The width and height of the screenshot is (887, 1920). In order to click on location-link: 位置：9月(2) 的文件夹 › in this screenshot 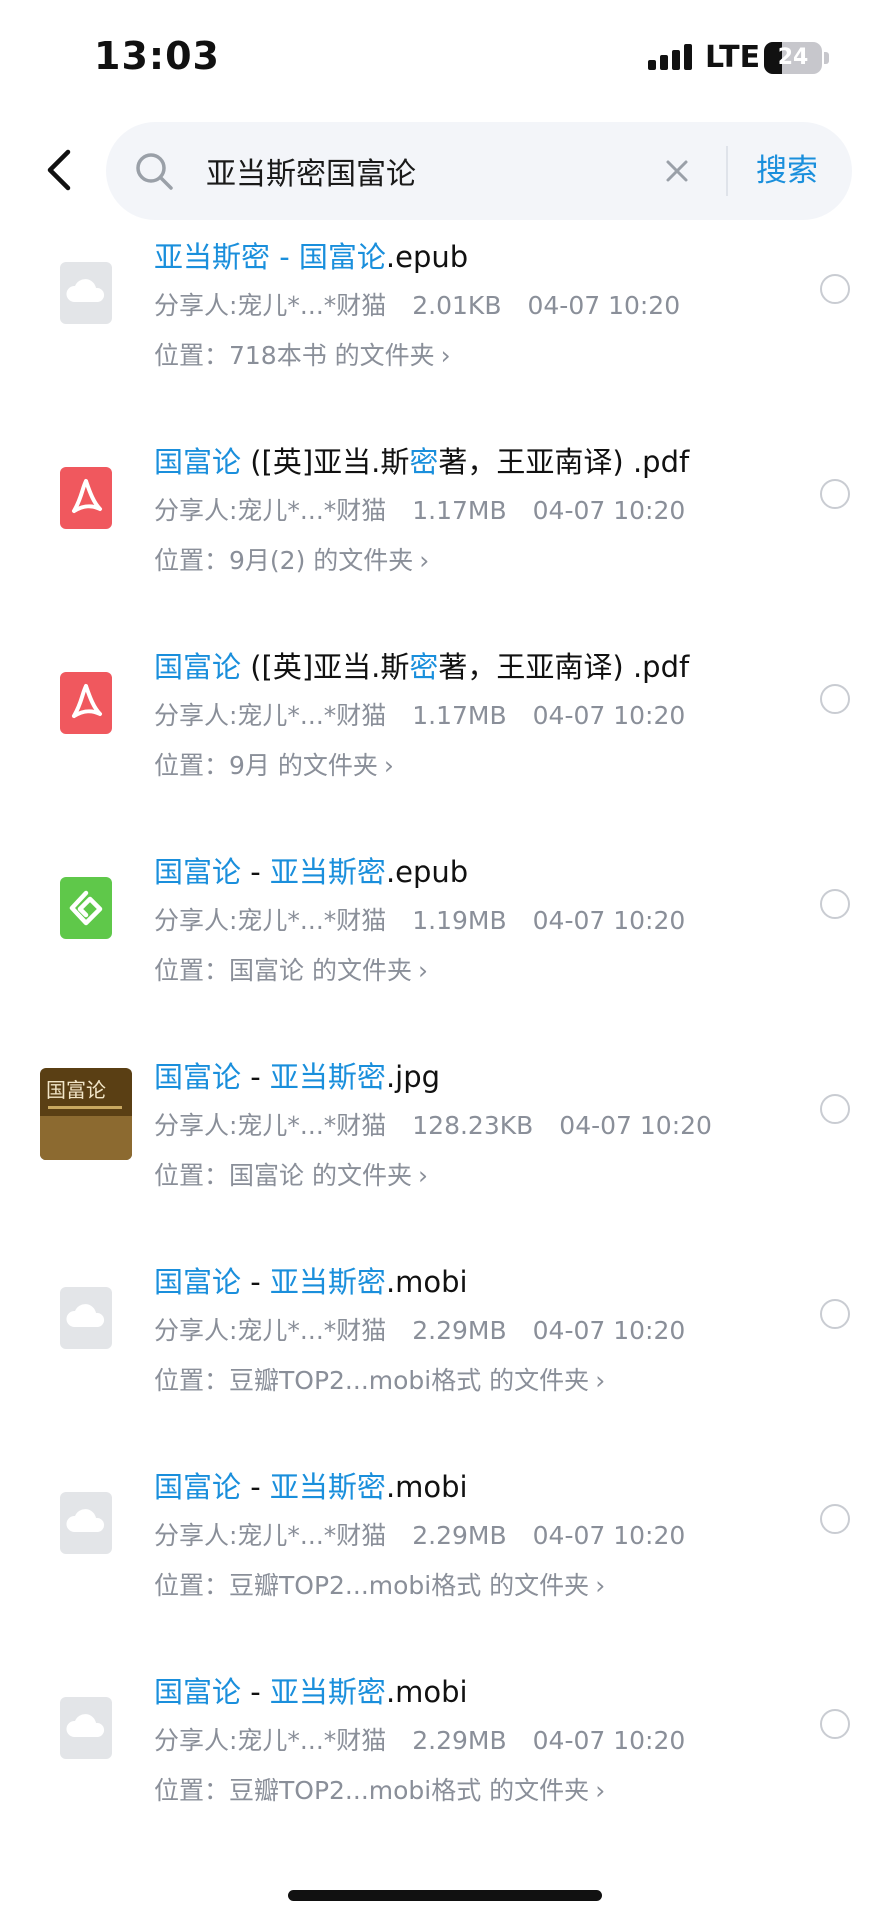, I will do `click(291, 559)`.